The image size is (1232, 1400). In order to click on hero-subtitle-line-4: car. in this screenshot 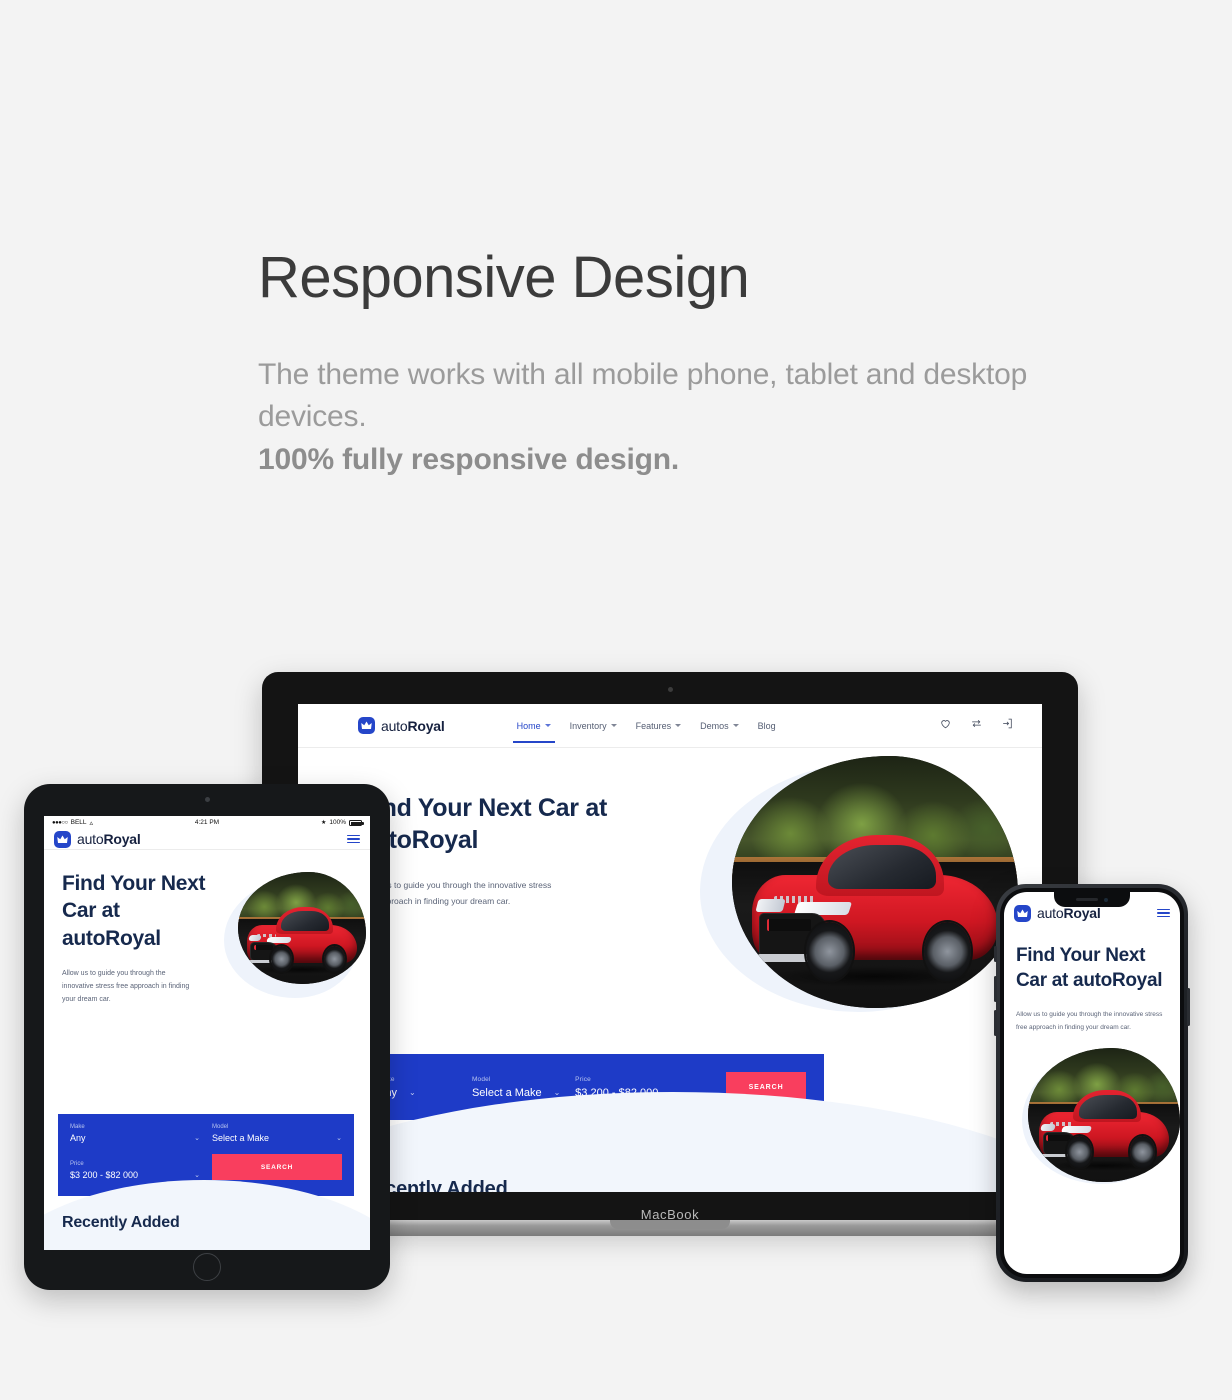, I will do `click(105, 999)`.